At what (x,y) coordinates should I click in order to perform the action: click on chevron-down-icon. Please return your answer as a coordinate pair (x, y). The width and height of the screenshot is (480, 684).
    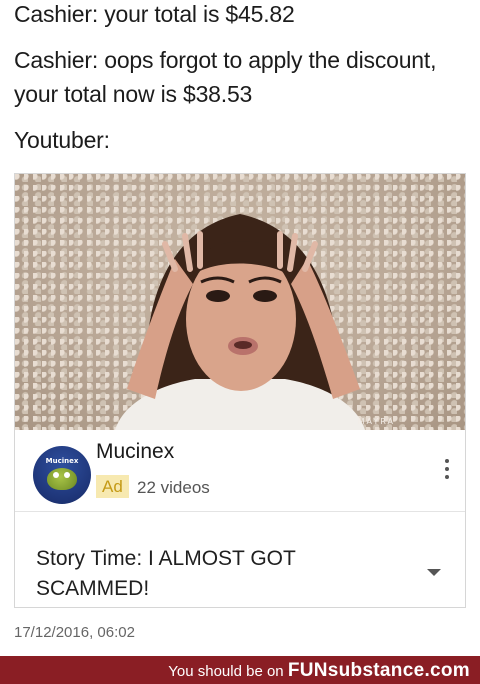
    Looking at the image, I should click on (434, 572).